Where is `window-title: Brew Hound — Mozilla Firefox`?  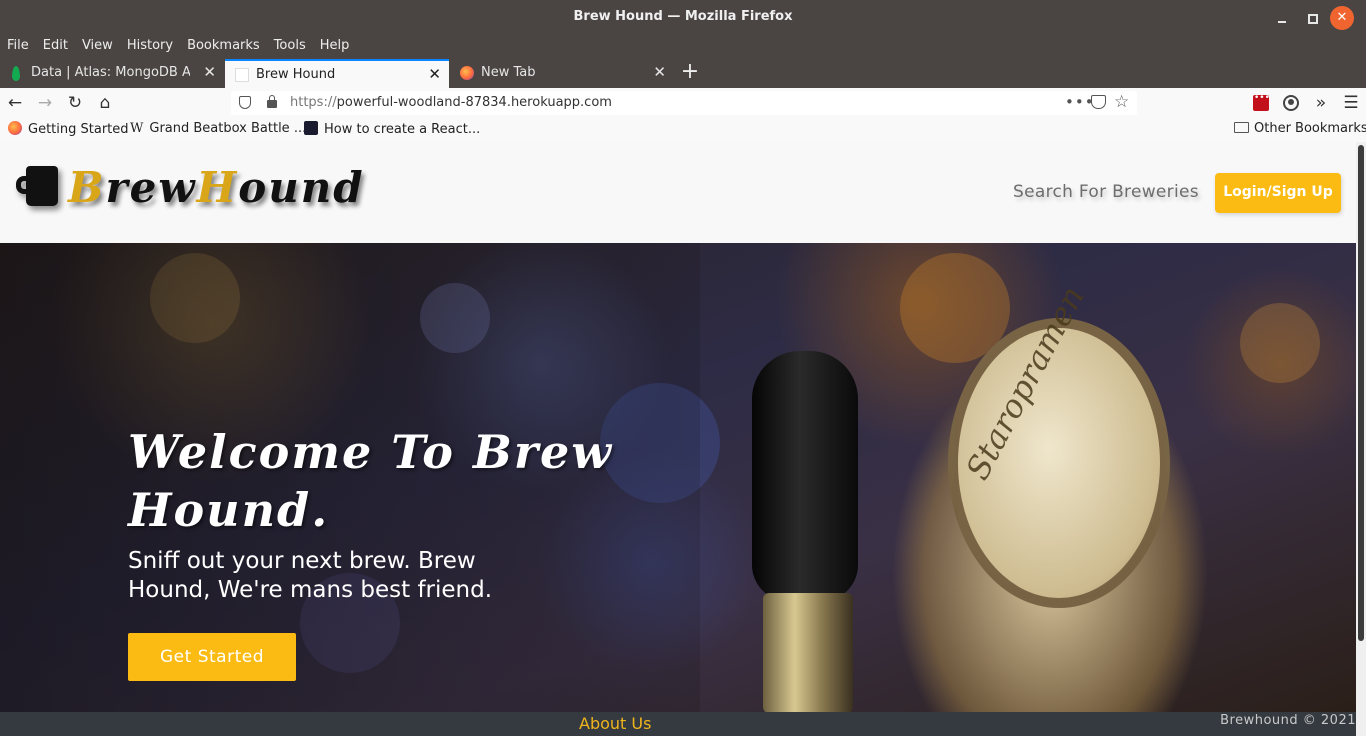 window-title: Brew Hound — Mozilla Firefox is located at coordinates (683, 16).